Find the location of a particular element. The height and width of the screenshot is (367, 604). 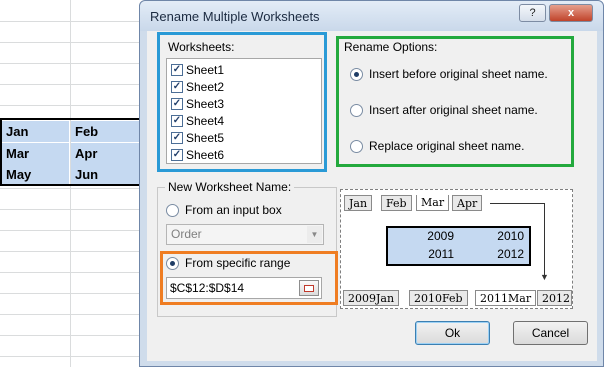

replace-name-option: Replace original sheet name. is located at coordinates (437, 146).